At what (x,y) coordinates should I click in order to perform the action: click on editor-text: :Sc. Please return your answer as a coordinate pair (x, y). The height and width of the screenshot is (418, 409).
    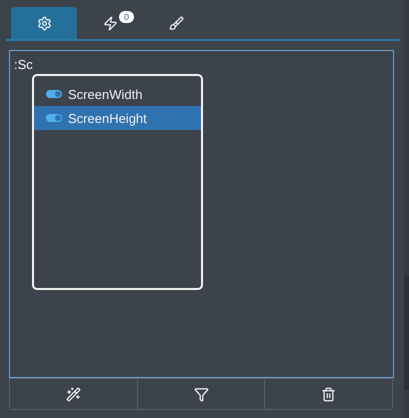
    Looking at the image, I should click on (23, 64).